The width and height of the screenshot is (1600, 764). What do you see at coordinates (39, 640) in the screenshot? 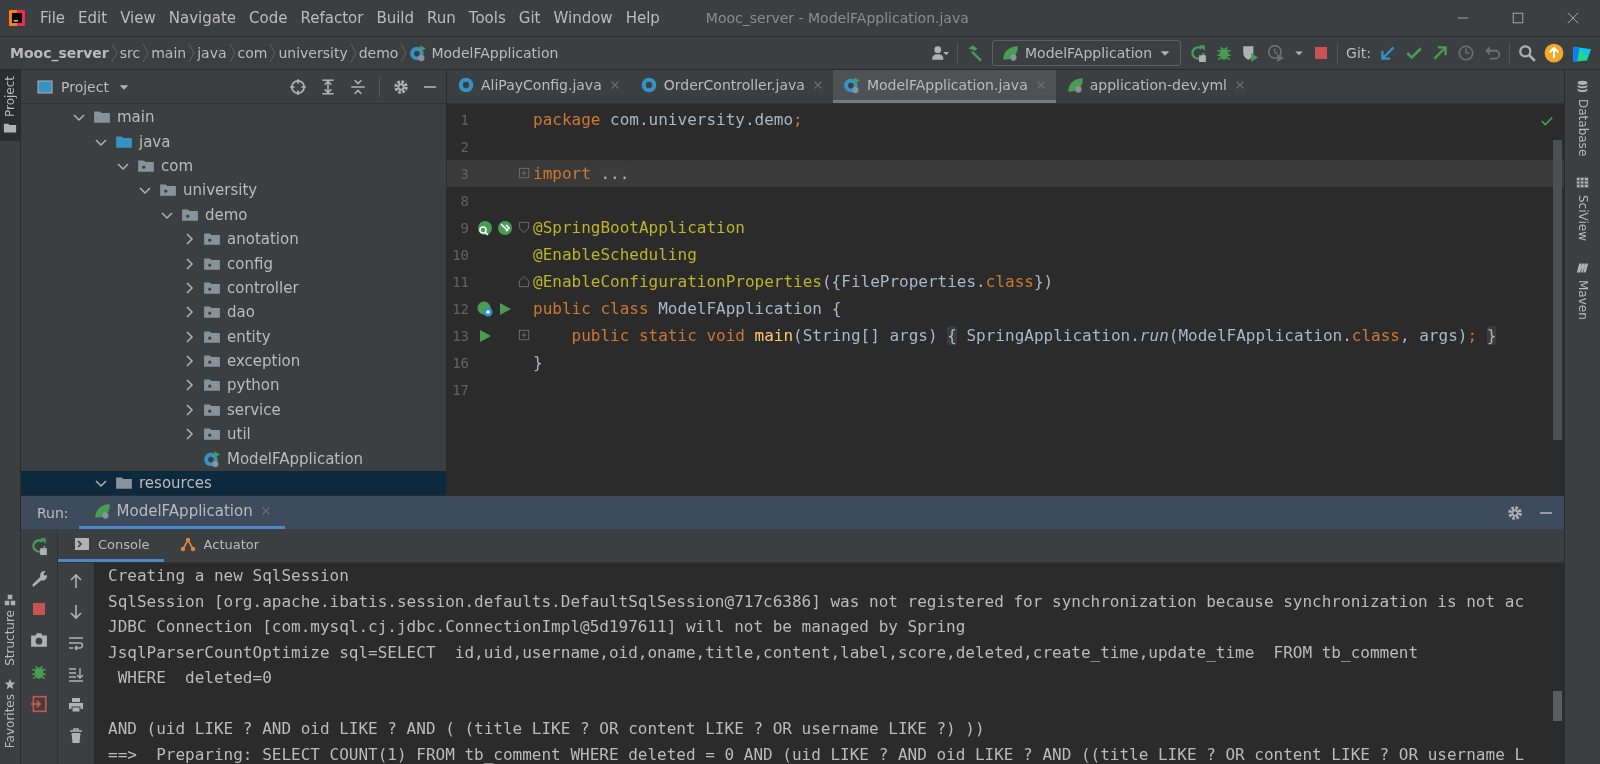
I see `camera-icon` at bounding box center [39, 640].